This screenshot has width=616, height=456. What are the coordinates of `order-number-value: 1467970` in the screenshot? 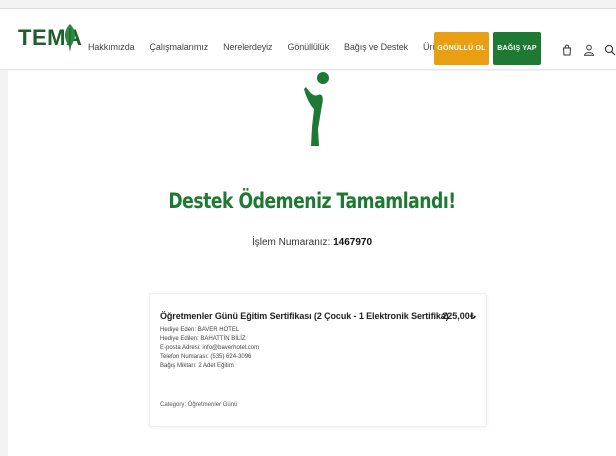 It's located at (353, 242).